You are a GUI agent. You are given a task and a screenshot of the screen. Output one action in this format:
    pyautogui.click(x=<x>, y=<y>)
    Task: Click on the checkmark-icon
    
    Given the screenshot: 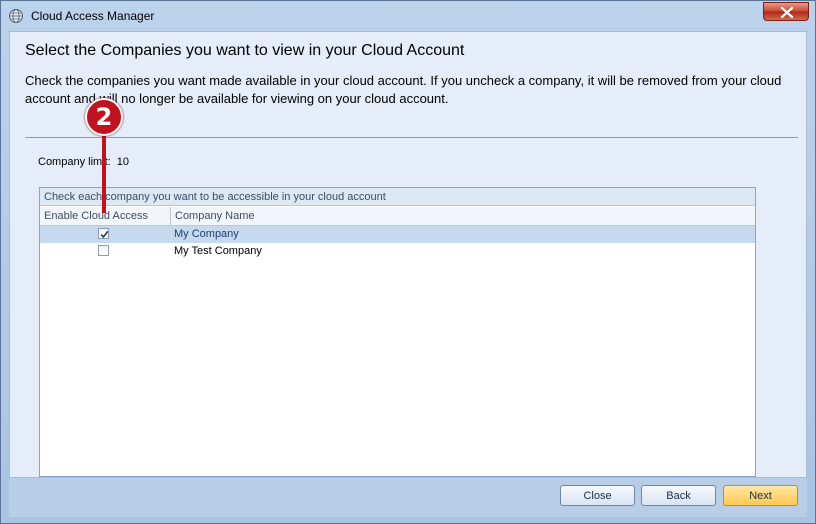 What is the action you would take?
    pyautogui.click(x=104, y=234)
    